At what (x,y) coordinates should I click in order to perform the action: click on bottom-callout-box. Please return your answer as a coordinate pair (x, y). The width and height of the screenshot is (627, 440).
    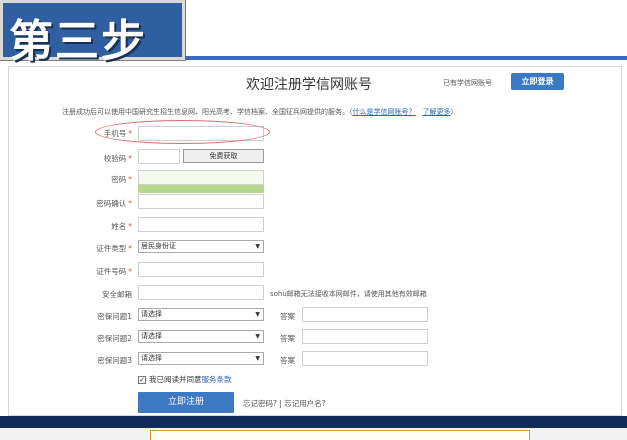
    Looking at the image, I should click on (340, 435).